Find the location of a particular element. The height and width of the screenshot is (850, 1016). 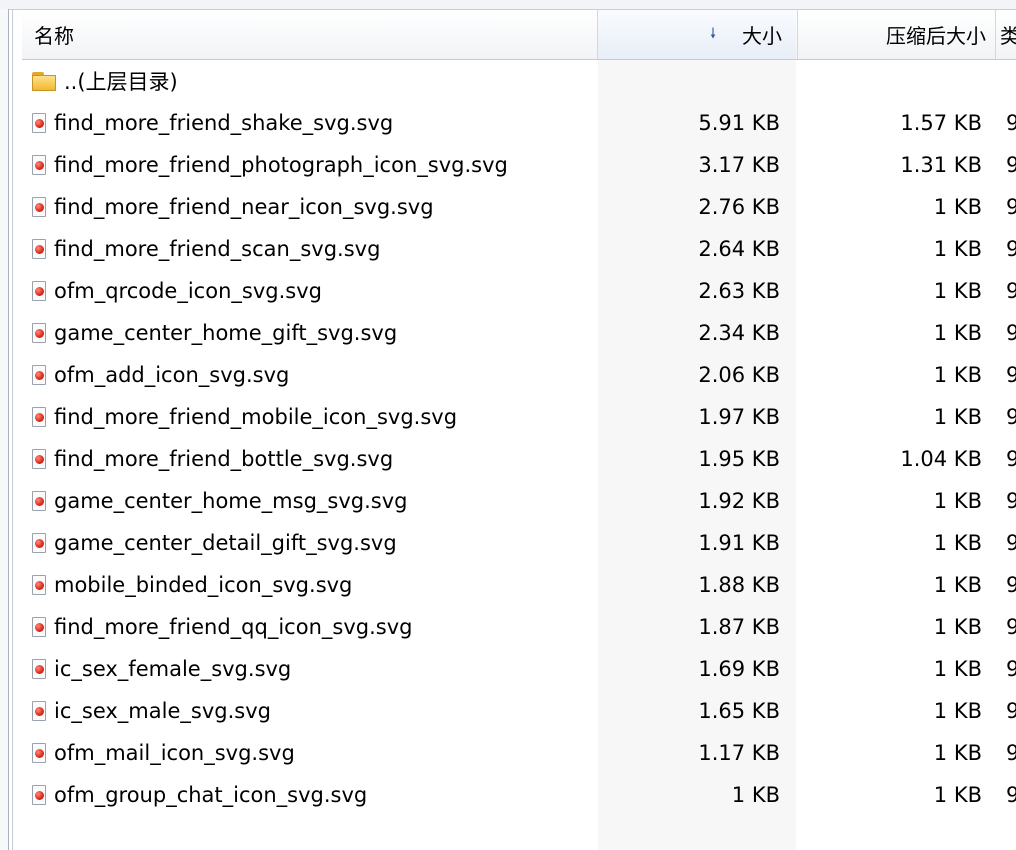

column-header-type: 类 is located at coordinates (1006, 34).